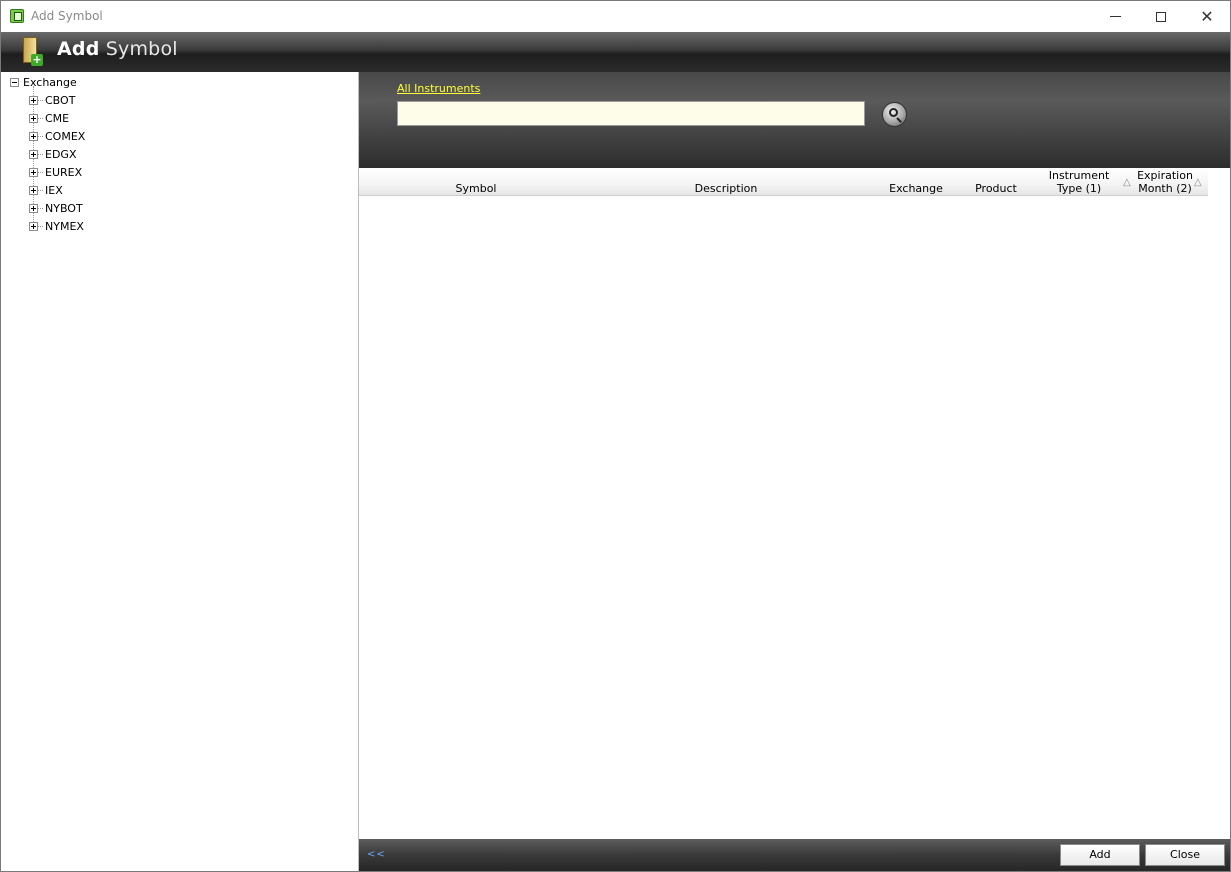  Describe the element at coordinates (615, 52) in the screenshot. I see `header-band: + Add Symbol` at that location.